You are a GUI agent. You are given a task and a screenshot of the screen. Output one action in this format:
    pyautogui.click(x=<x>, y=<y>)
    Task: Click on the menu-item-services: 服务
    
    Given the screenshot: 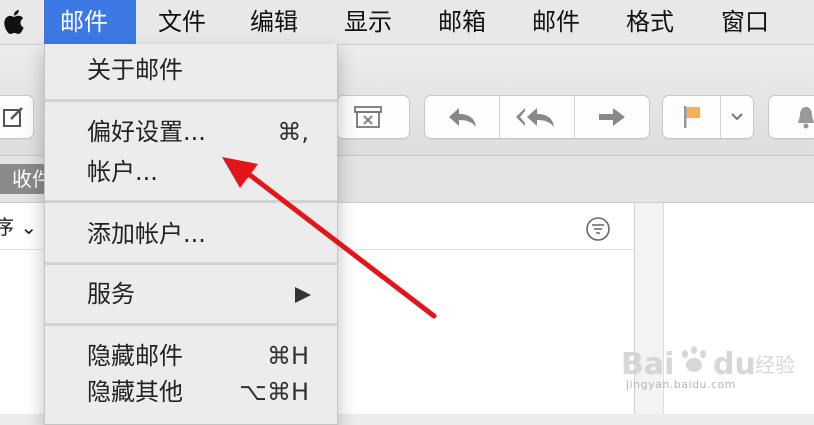 What is the action you would take?
    pyautogui.click(x=191, y=294)
    